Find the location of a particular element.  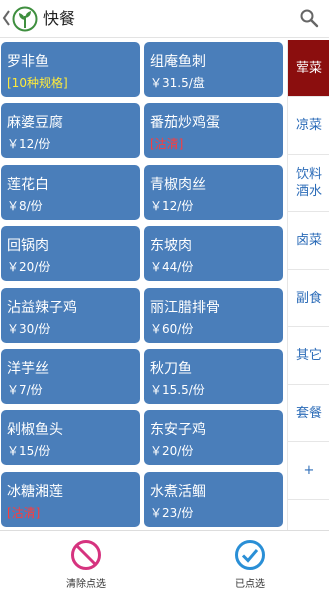

no-entry-icon is located at coordinates (86, 555).